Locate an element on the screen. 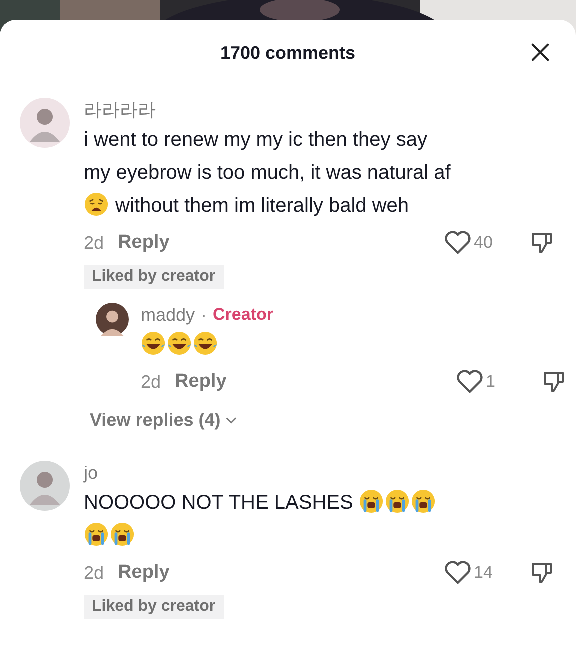  username: maddy is located at coordinates (168, 315).